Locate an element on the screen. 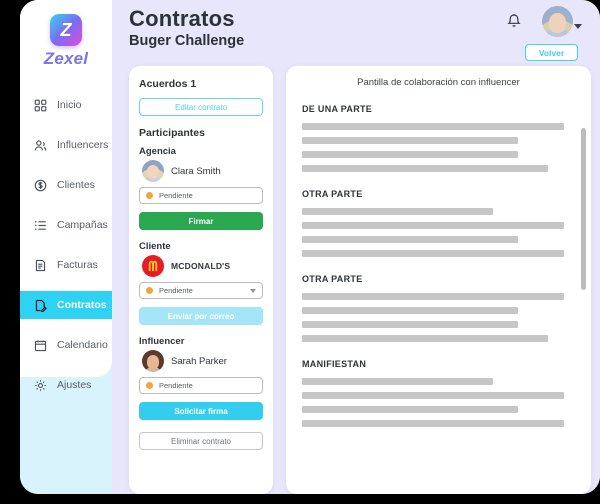 The width and height of the screenshot is (600, 504). sidebar-item-label: Contratos is located at coordinates (82, 305).